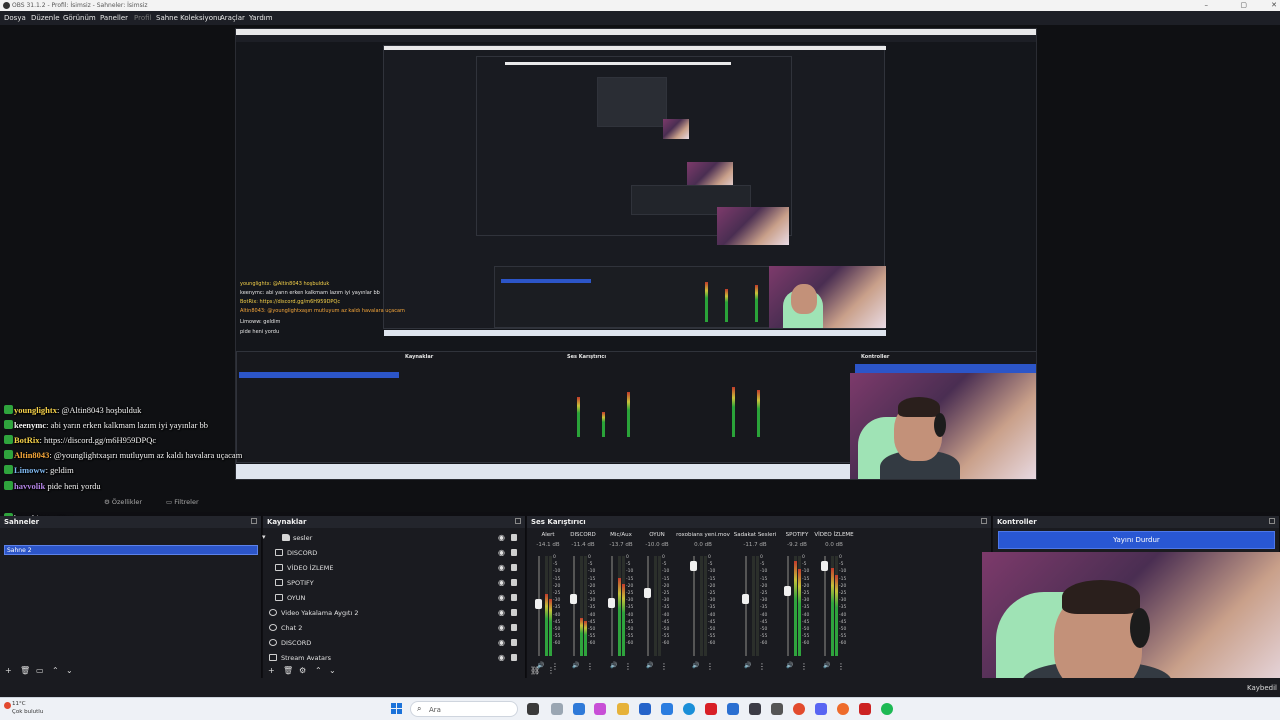  Describe the element at coordinates (40, 670) in the screenshot. I see `scene-filters-icon: ▭` at that location.